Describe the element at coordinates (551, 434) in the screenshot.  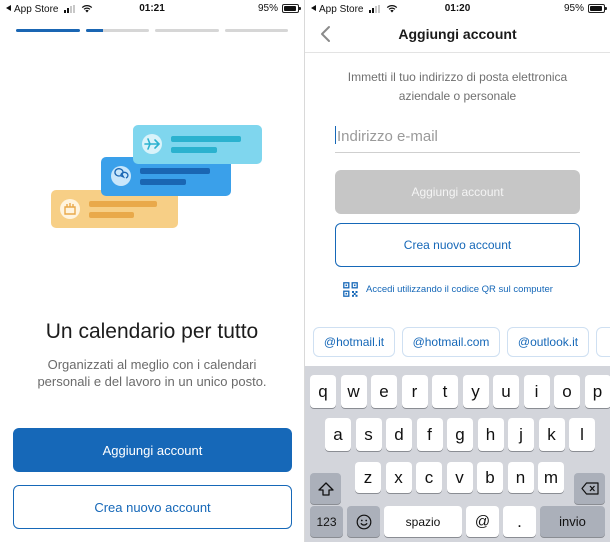
I see `key-k: k` at that location.